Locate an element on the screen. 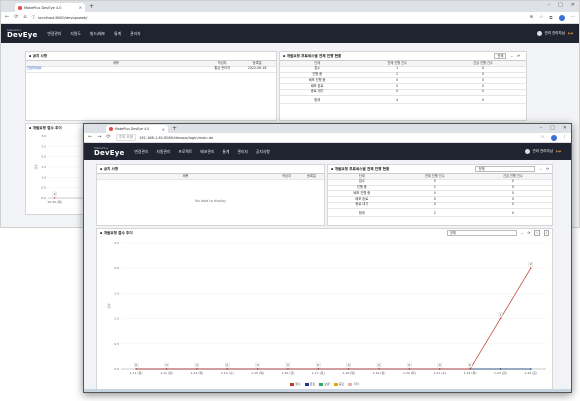  home-icon: ⌂ is located at coordinates (24, 17).